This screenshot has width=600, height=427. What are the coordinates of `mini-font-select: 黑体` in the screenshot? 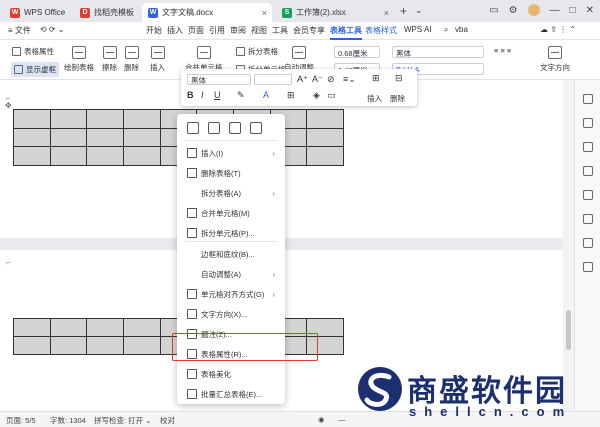 It's located at (219, 79).